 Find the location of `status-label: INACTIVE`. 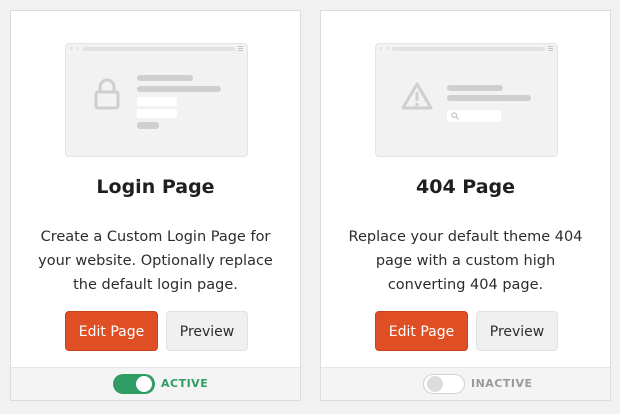

status-label: INACTIVE is located at coordinates (502, 383).